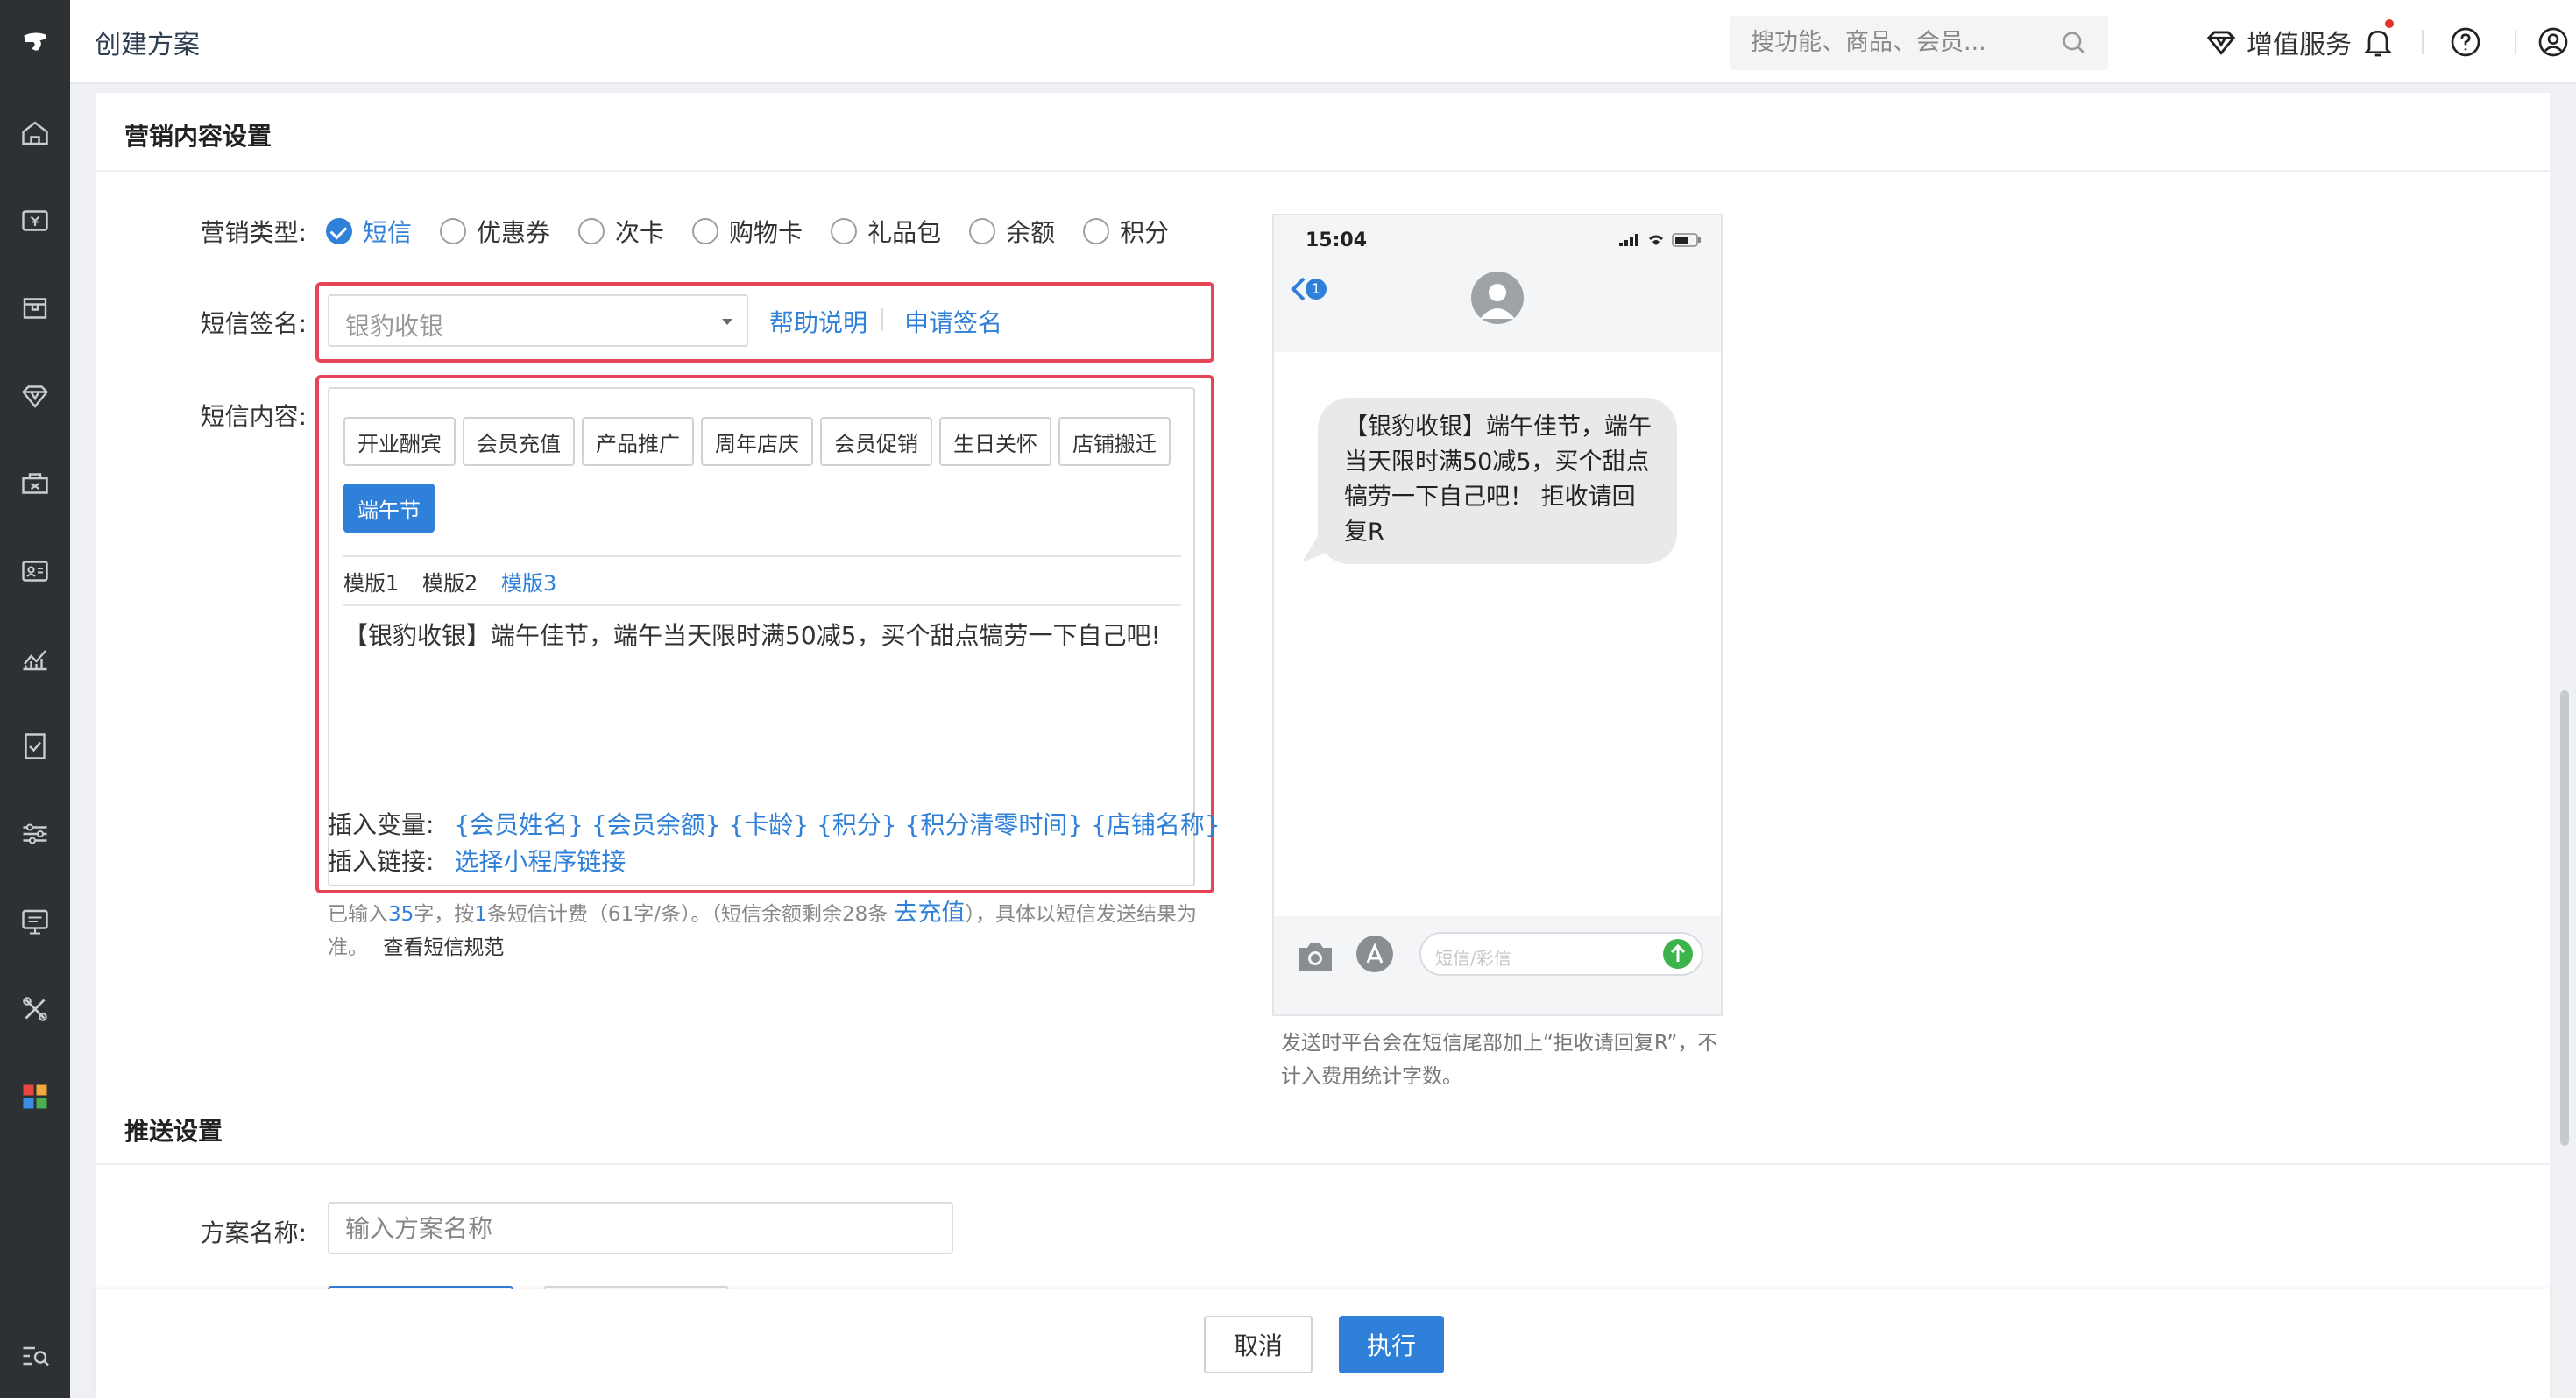  I want to click on template-tab-1: 模版1, so click(371, 581).